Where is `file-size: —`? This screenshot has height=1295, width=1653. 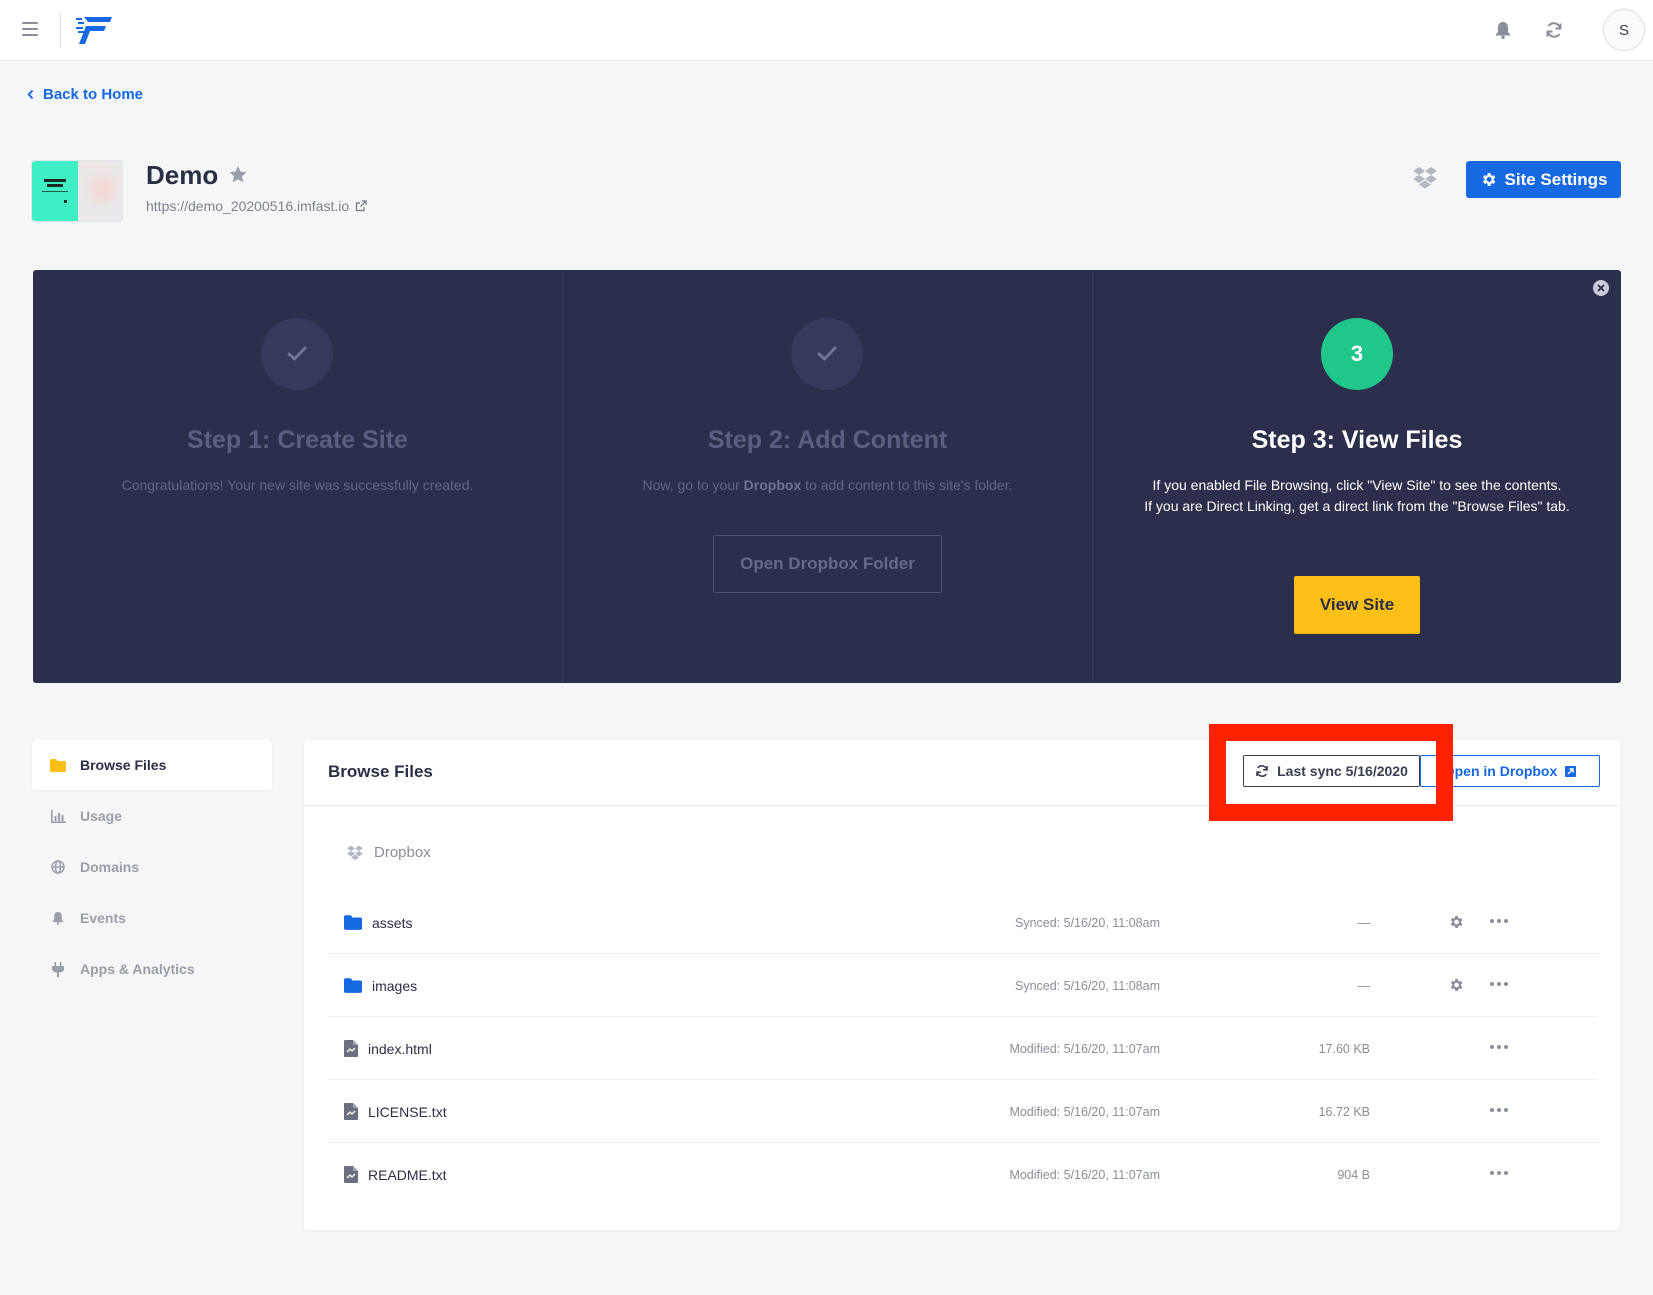 file-size: — is located at coordinates (1364, 922).